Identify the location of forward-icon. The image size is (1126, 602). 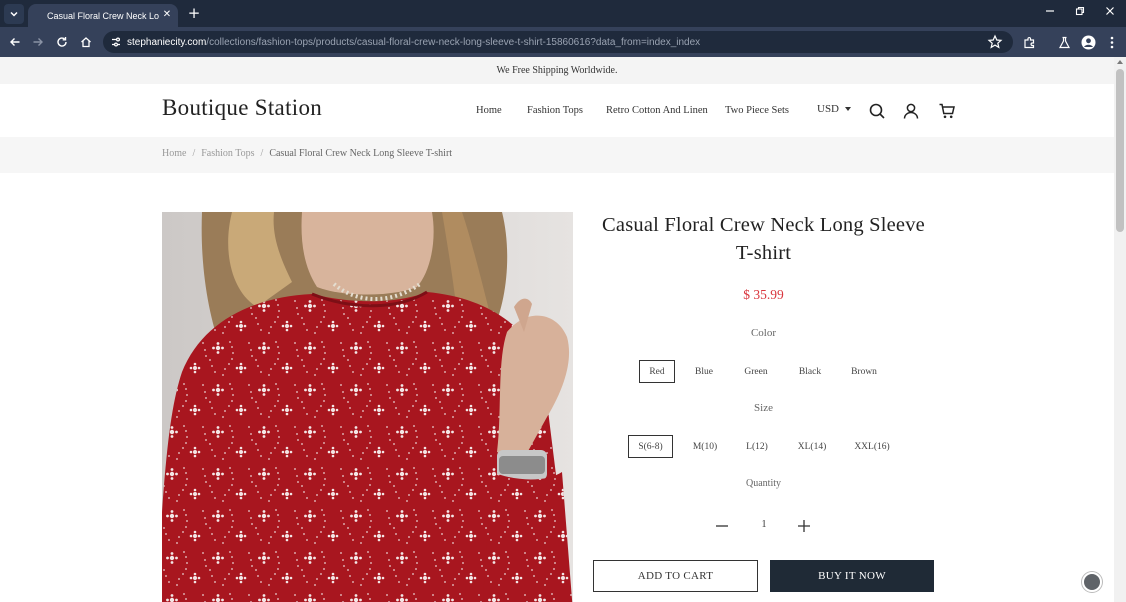
(38, 42).